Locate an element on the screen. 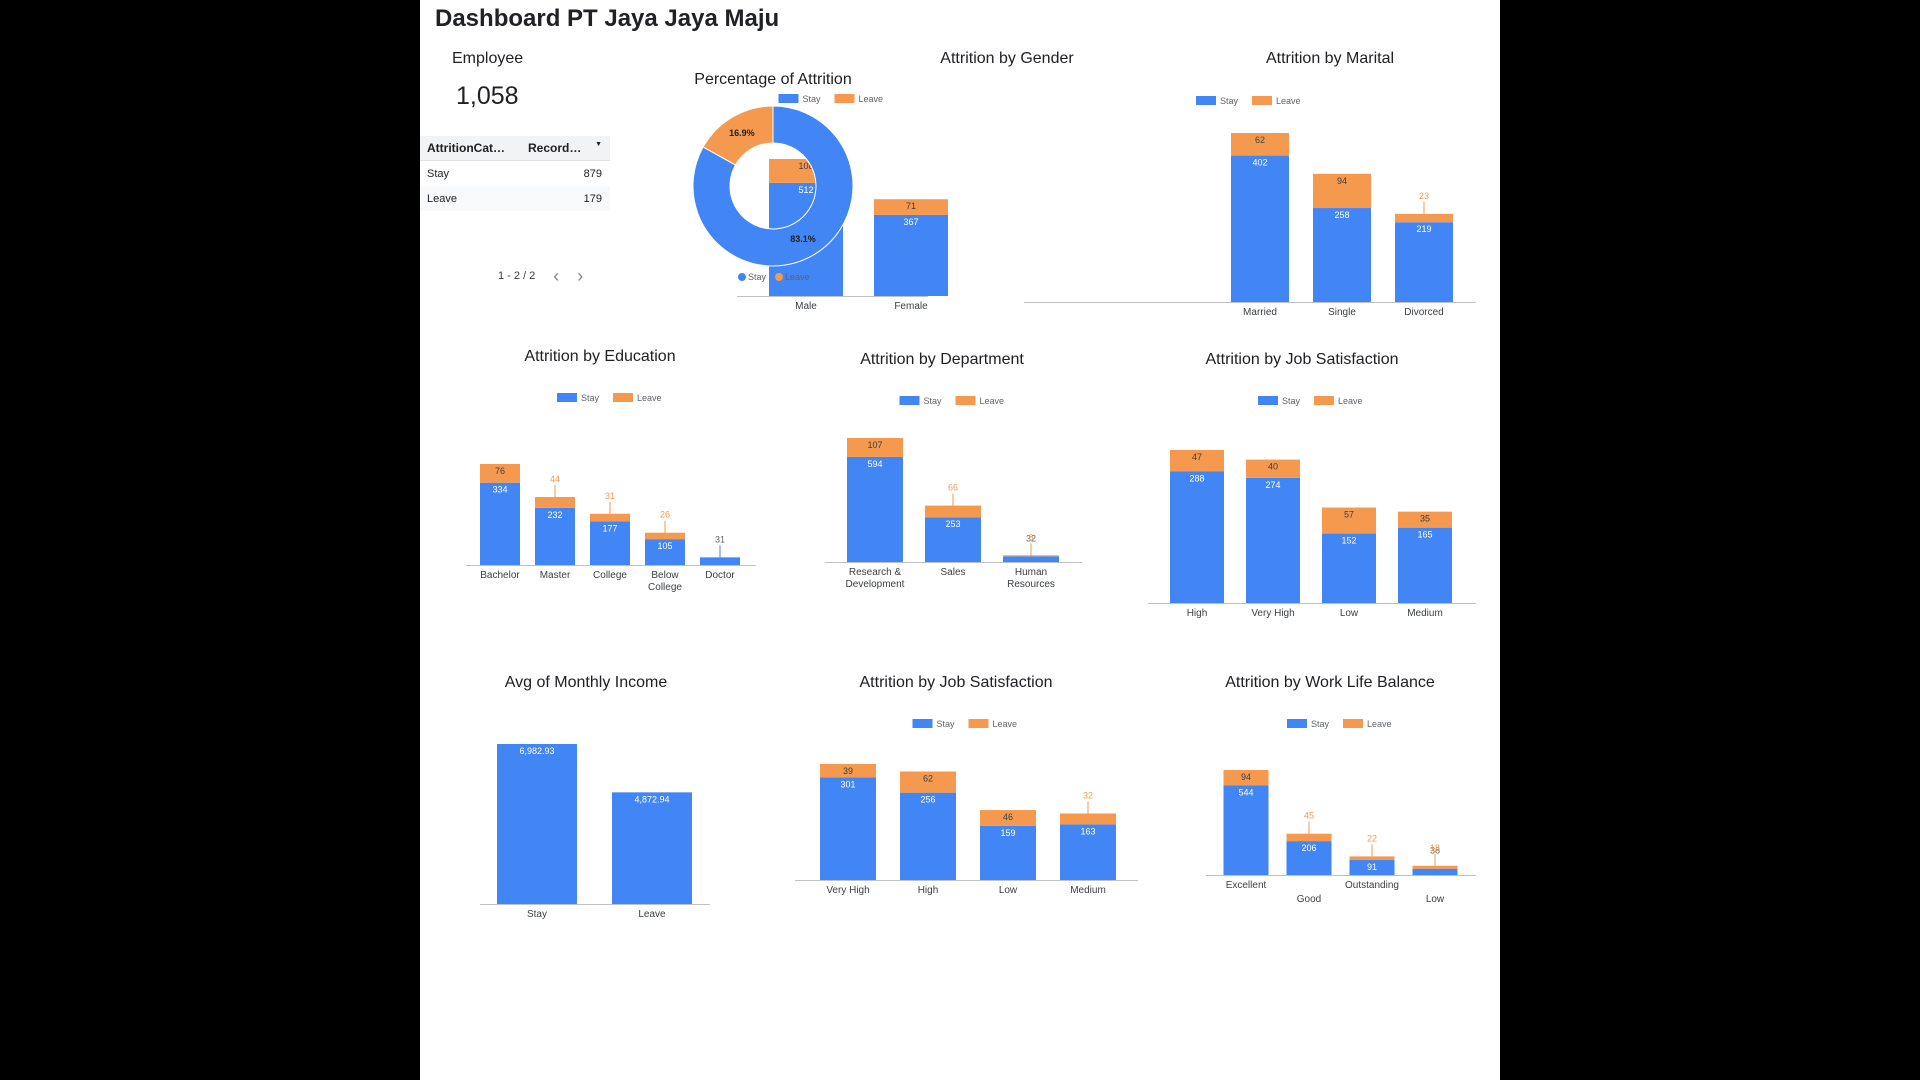 This screenshot has width=1920, height=1080. data-label: 301 is located at coordinates (847, 784).